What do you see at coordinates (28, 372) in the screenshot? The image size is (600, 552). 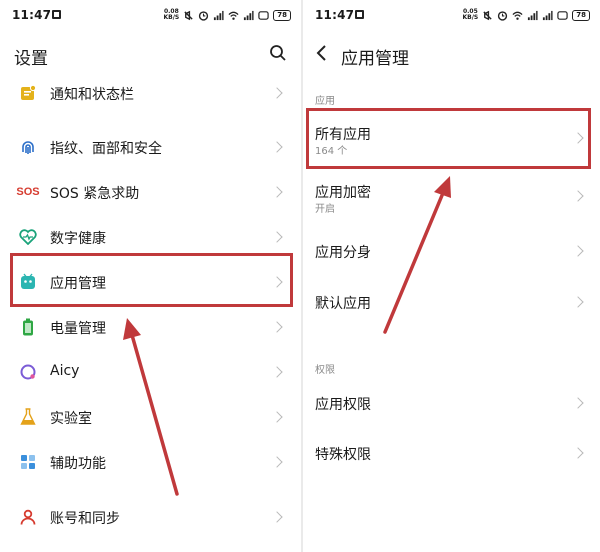 I see `aicy-icon` at bounding box center [28, 372].